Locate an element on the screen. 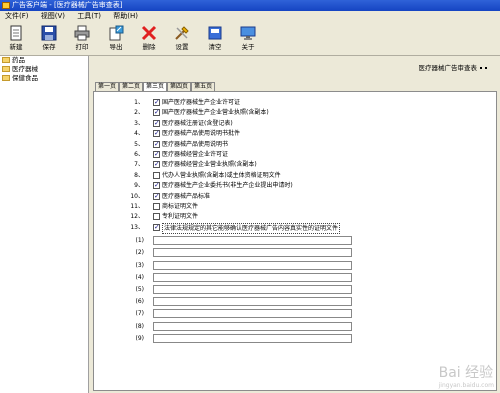  print-button-label: 打印 is located at coordinates (82, 47).